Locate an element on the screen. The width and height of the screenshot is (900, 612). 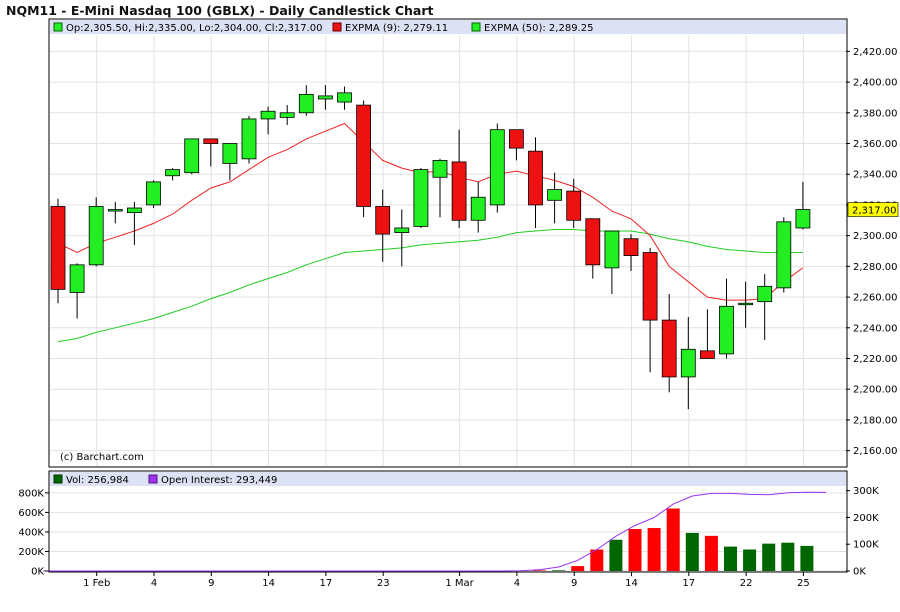
y-tick-label: 2,220.00 is located at coordinates (875, 359).